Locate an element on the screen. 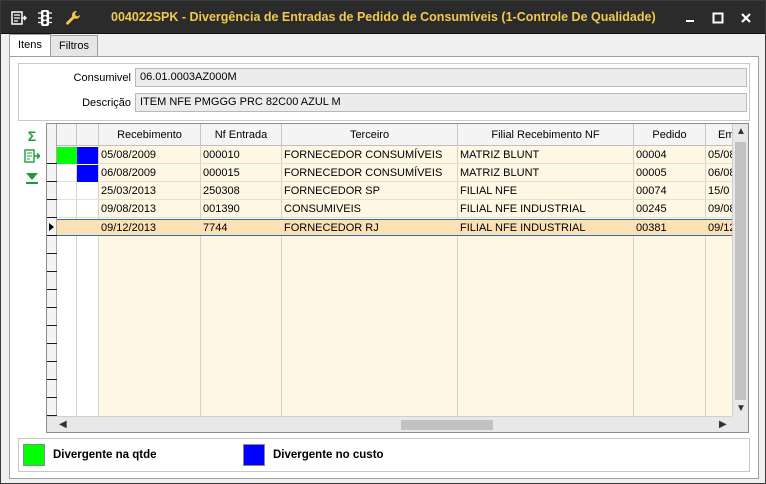 Image resolution: width=766 pixels, height=484 pixels. tab-itens: Itens is located at coordinates (30, 45).